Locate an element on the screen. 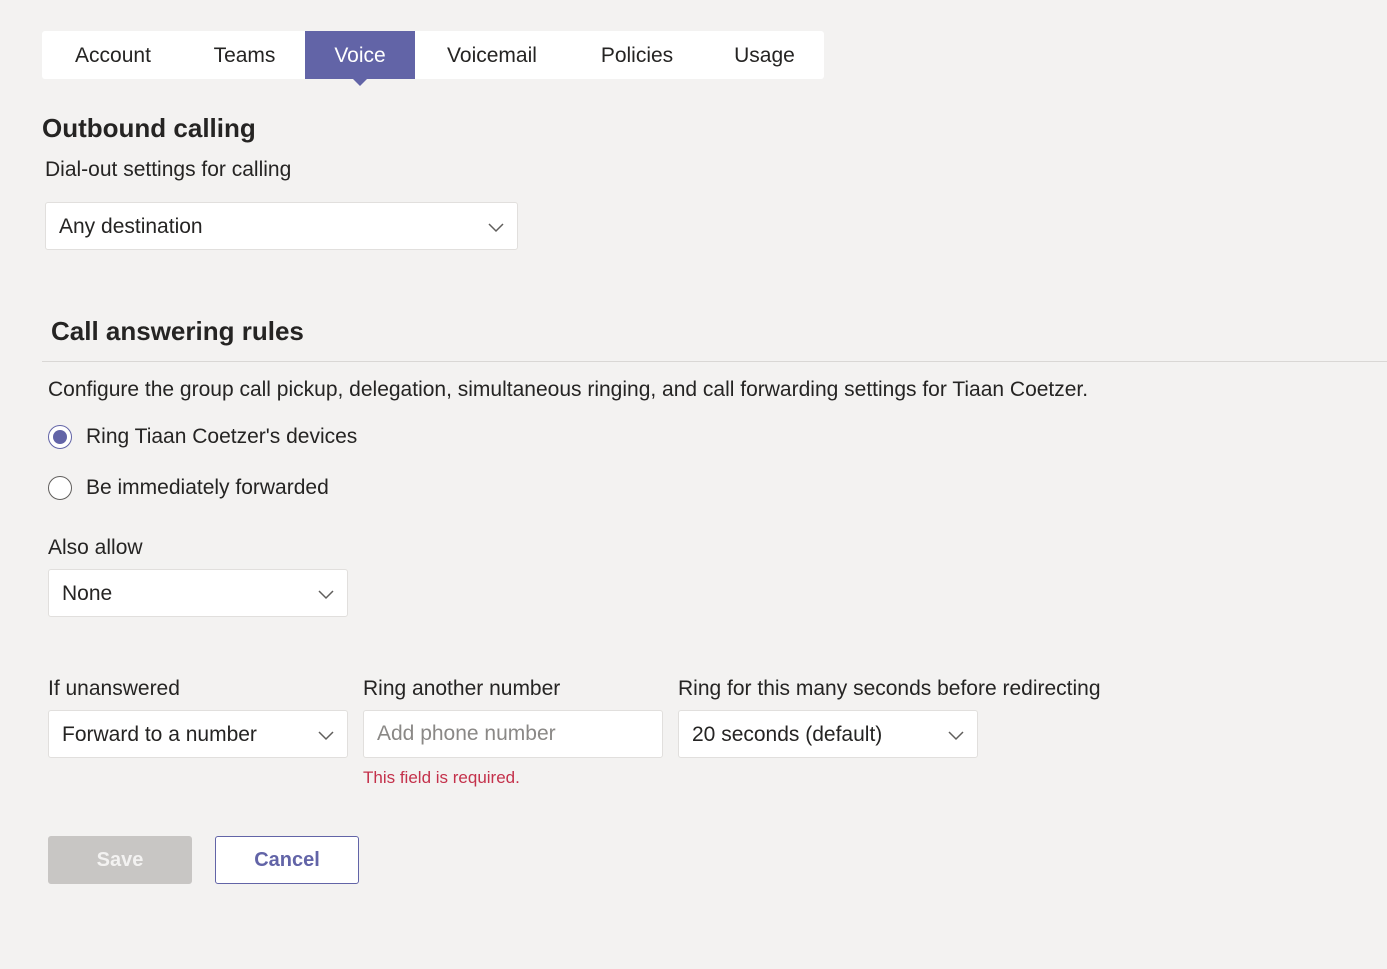  also-allow-value: None is located at coordinates (87, 593).